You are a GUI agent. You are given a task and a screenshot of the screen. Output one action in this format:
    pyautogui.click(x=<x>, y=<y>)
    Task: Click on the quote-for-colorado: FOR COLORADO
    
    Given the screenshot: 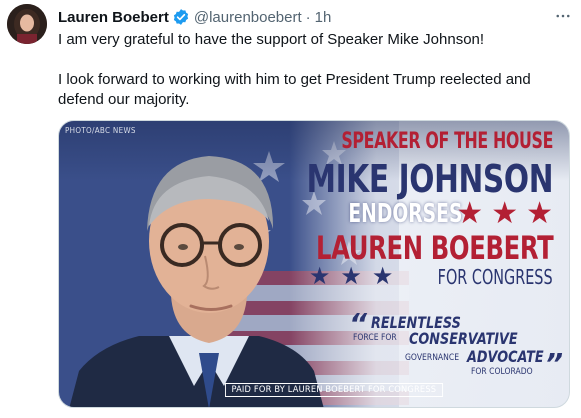 What is the action you would take?
    pyautogui.click(x=502, y=372)
    